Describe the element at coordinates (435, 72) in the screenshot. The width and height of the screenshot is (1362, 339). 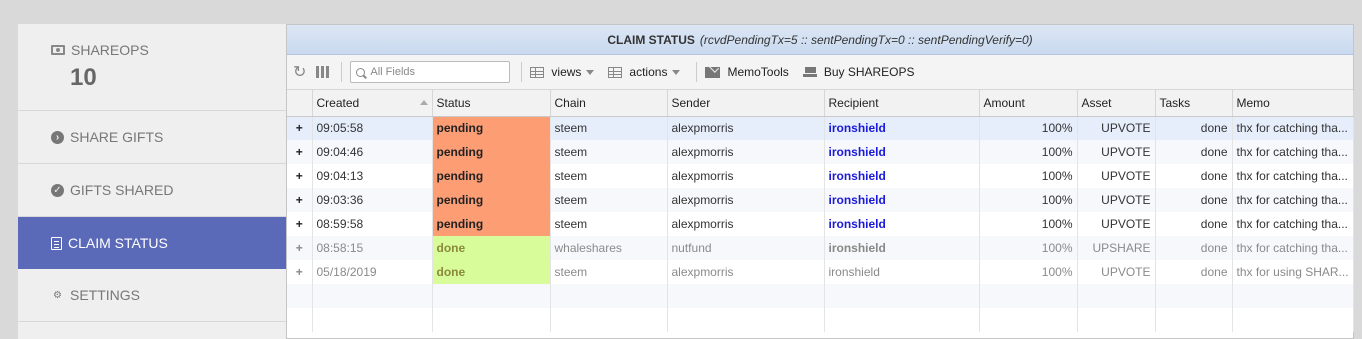
I see `search-input` at that location.